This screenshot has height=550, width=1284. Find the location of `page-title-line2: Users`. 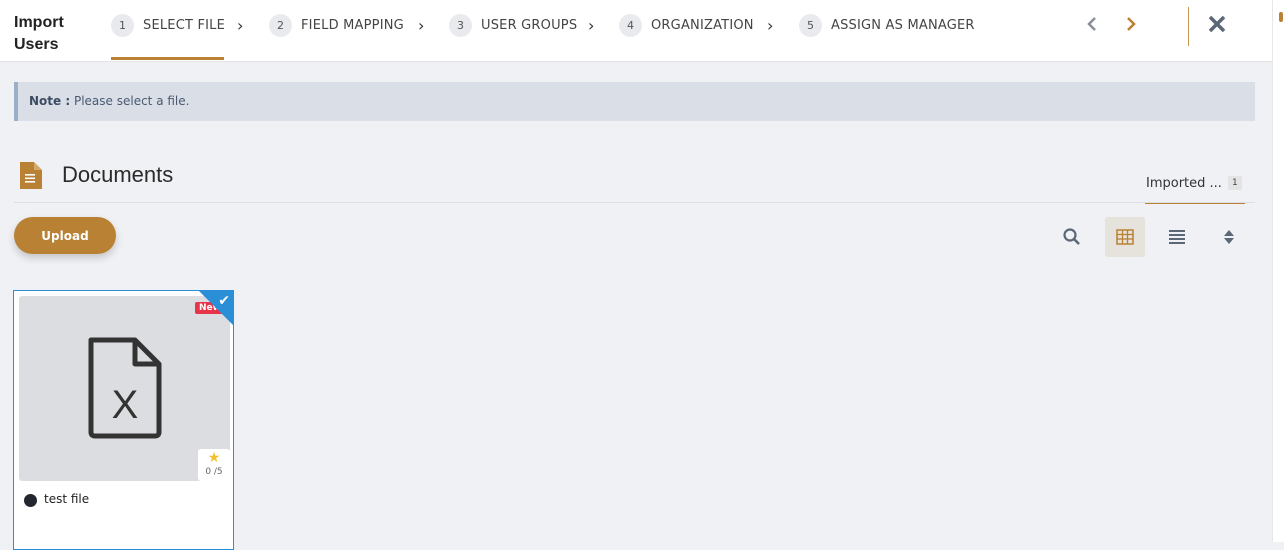

page-title-line2: Users is located at coordinates (36, 44).